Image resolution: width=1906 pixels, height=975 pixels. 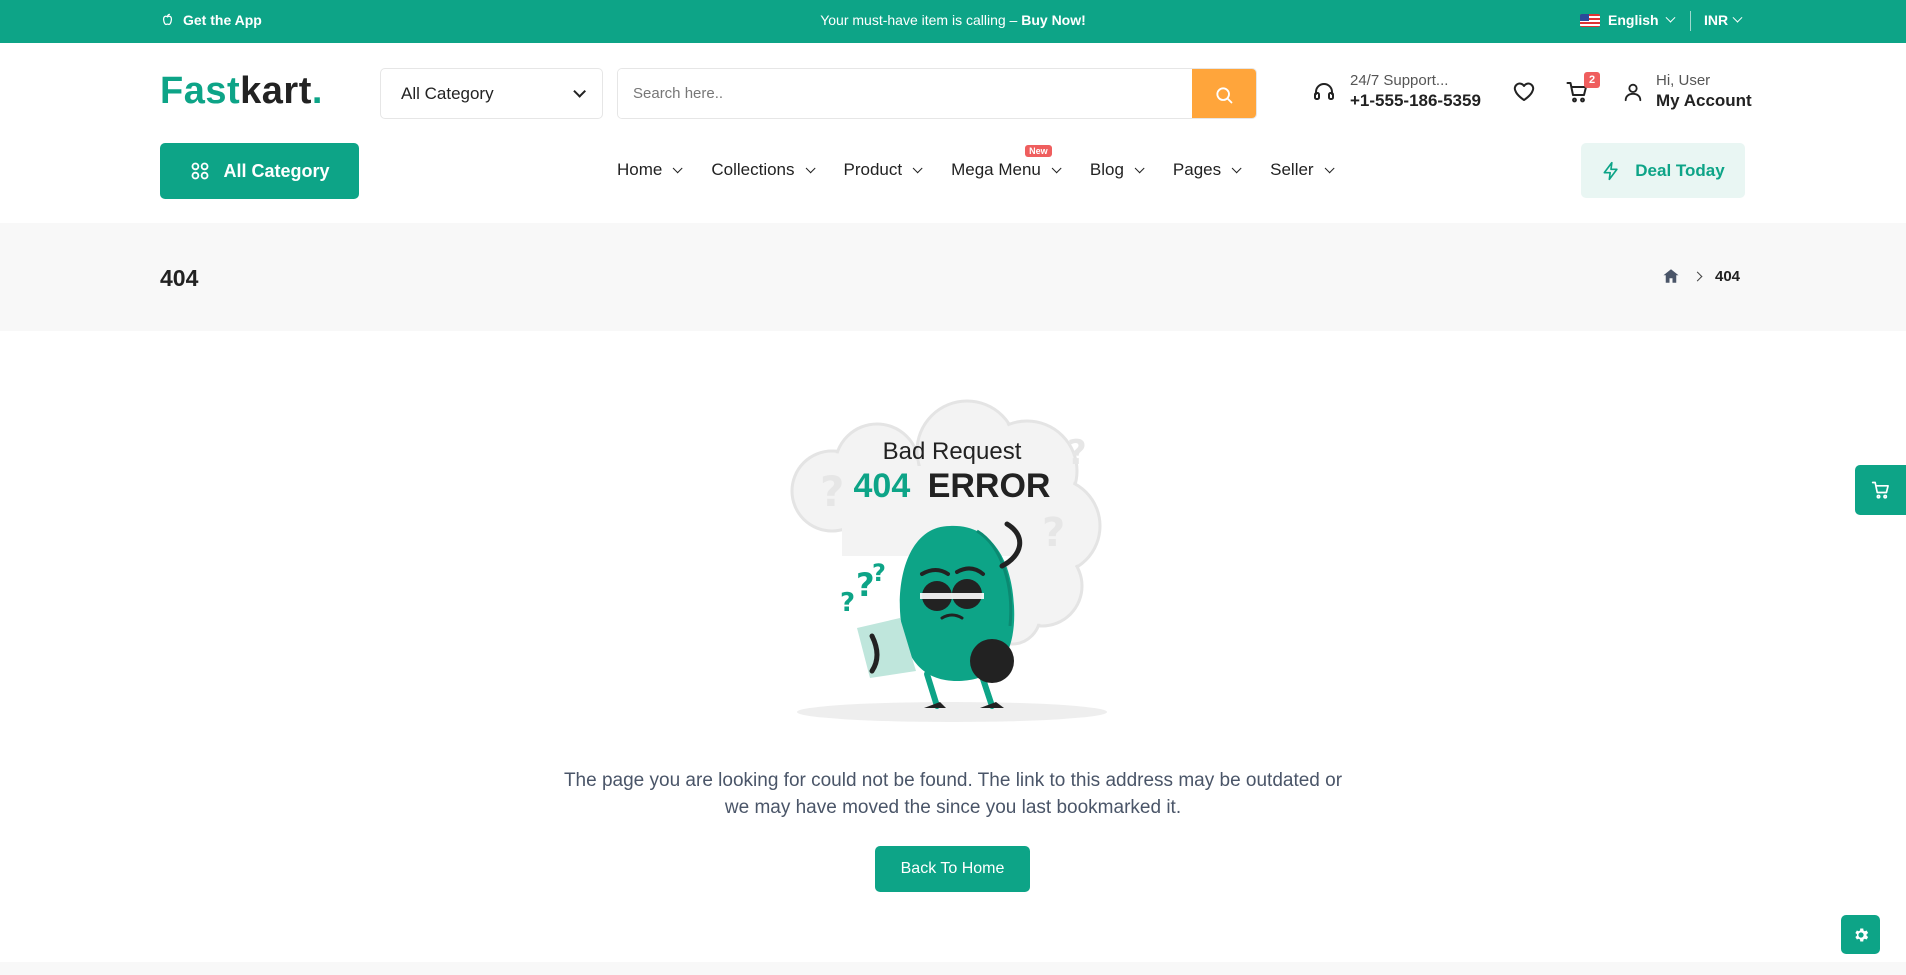 What do you see at coordinates (447, 93) in the screenshot?
I see `category-select-value: All Category` at bounding box center [447, 93].